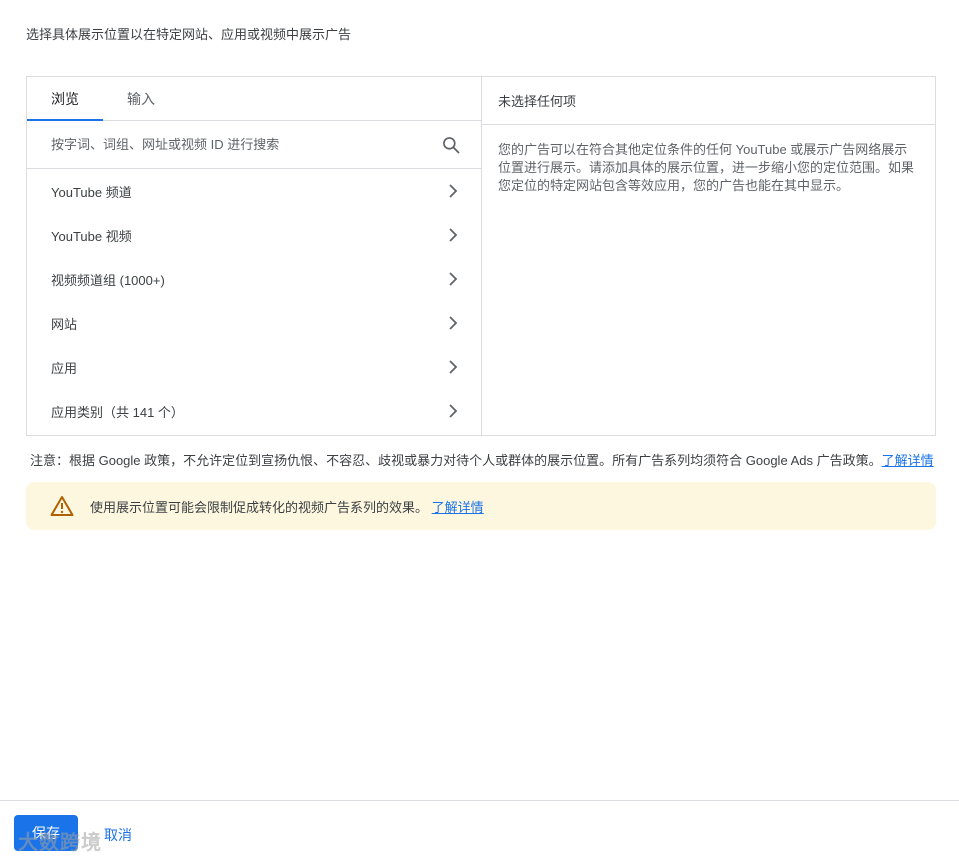  I want to click on category-youtube-channels: YouTube 频道, so click(254, 191).